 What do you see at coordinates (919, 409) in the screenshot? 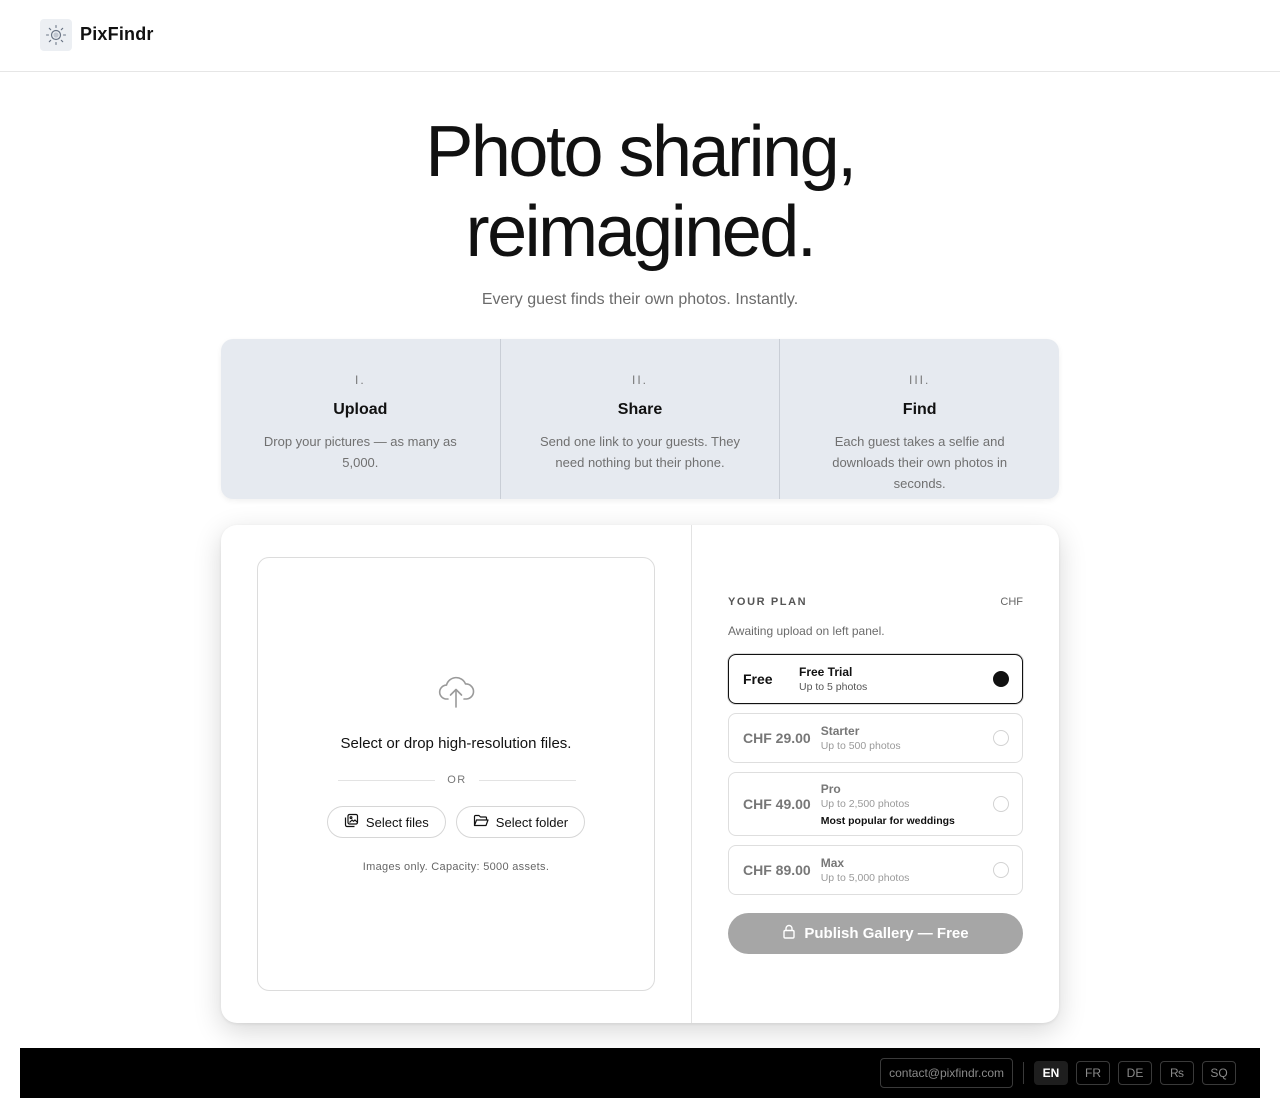
I see `step-title: Find` at bounding box center [919, 409].